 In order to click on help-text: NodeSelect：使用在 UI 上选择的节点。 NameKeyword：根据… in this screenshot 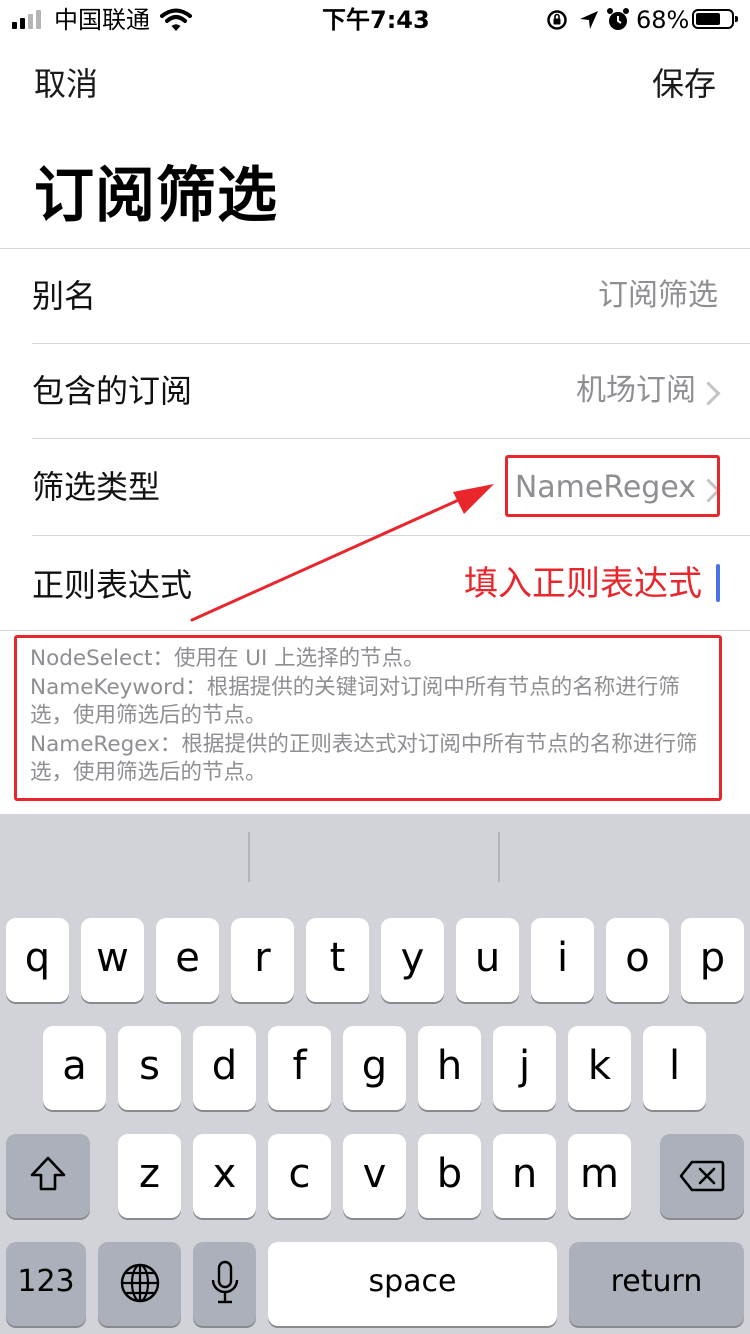, I will do `click(373, 716)`.